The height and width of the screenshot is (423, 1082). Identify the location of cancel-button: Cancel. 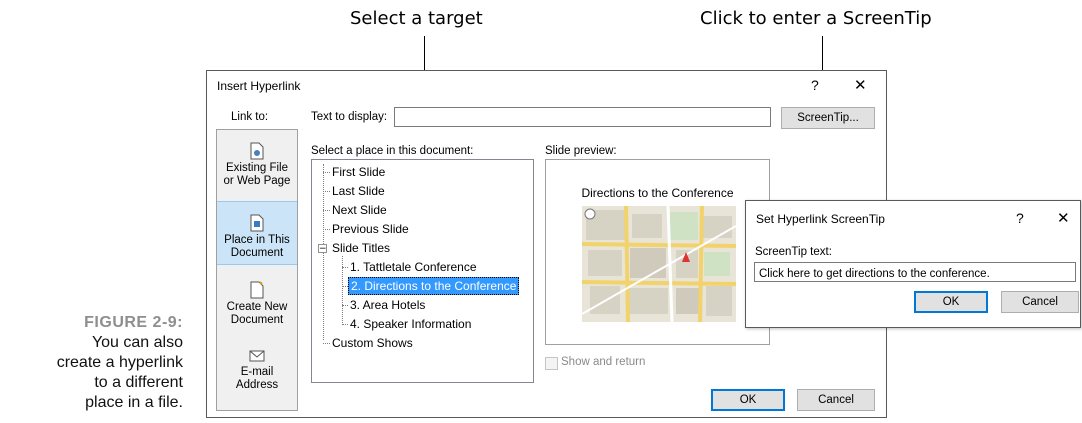
(836, 400).